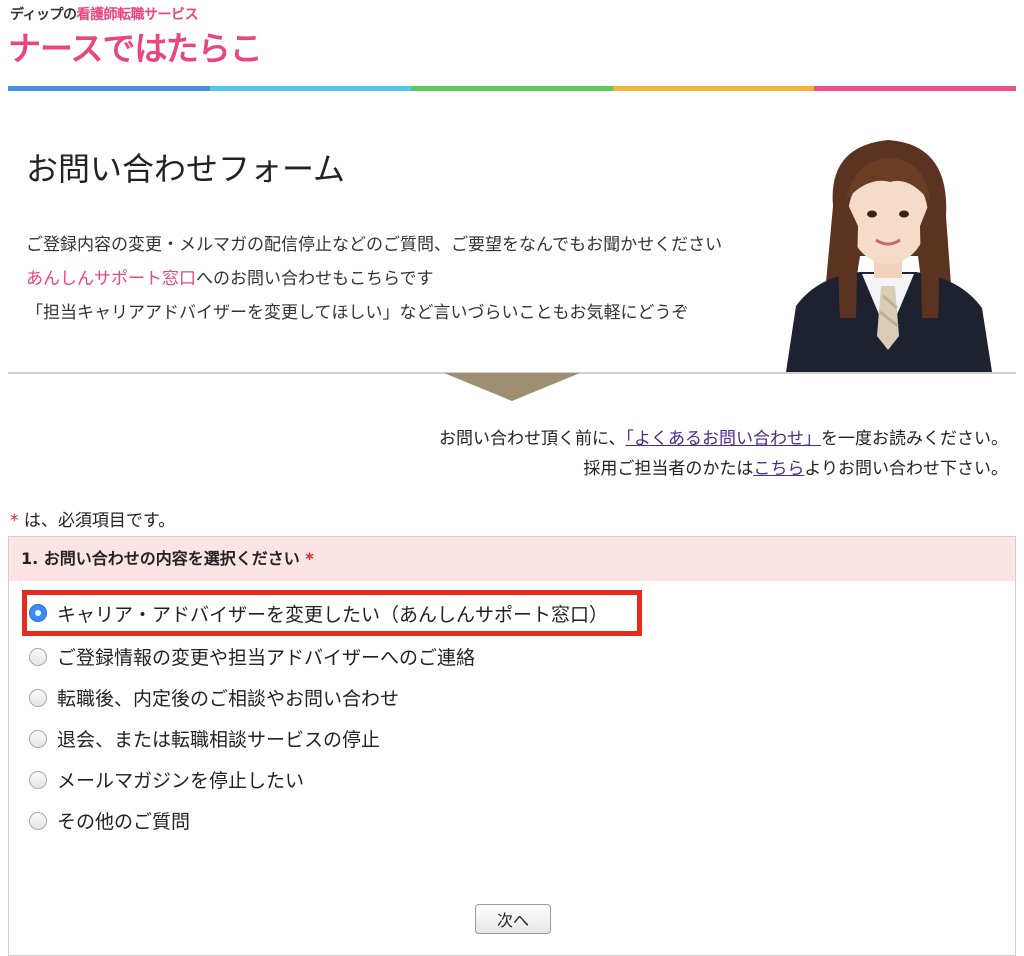 The width and height of the screenshot is (1024, 956). What do you see at coordinates (532, 439) in the screenshot?
I see `notice-l1-pre: お問い合わせ頂く前に、` at bounding box center [532, 439].